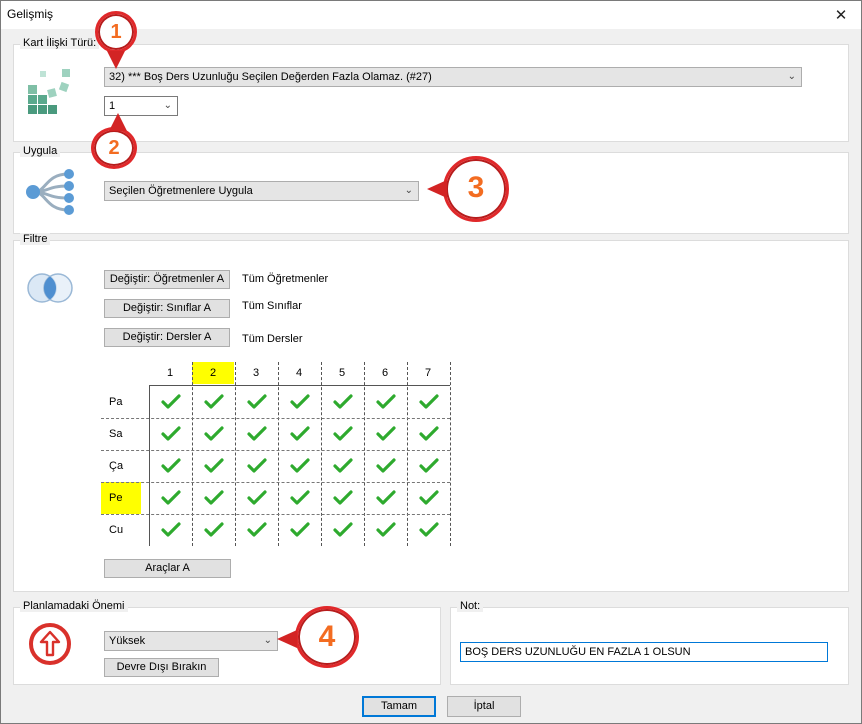 The image size is (862, 724). What do you see at coordinates (112, 106) in the screenshot?
I see `relation-count-value: 1` at bounding box center [112, 106].